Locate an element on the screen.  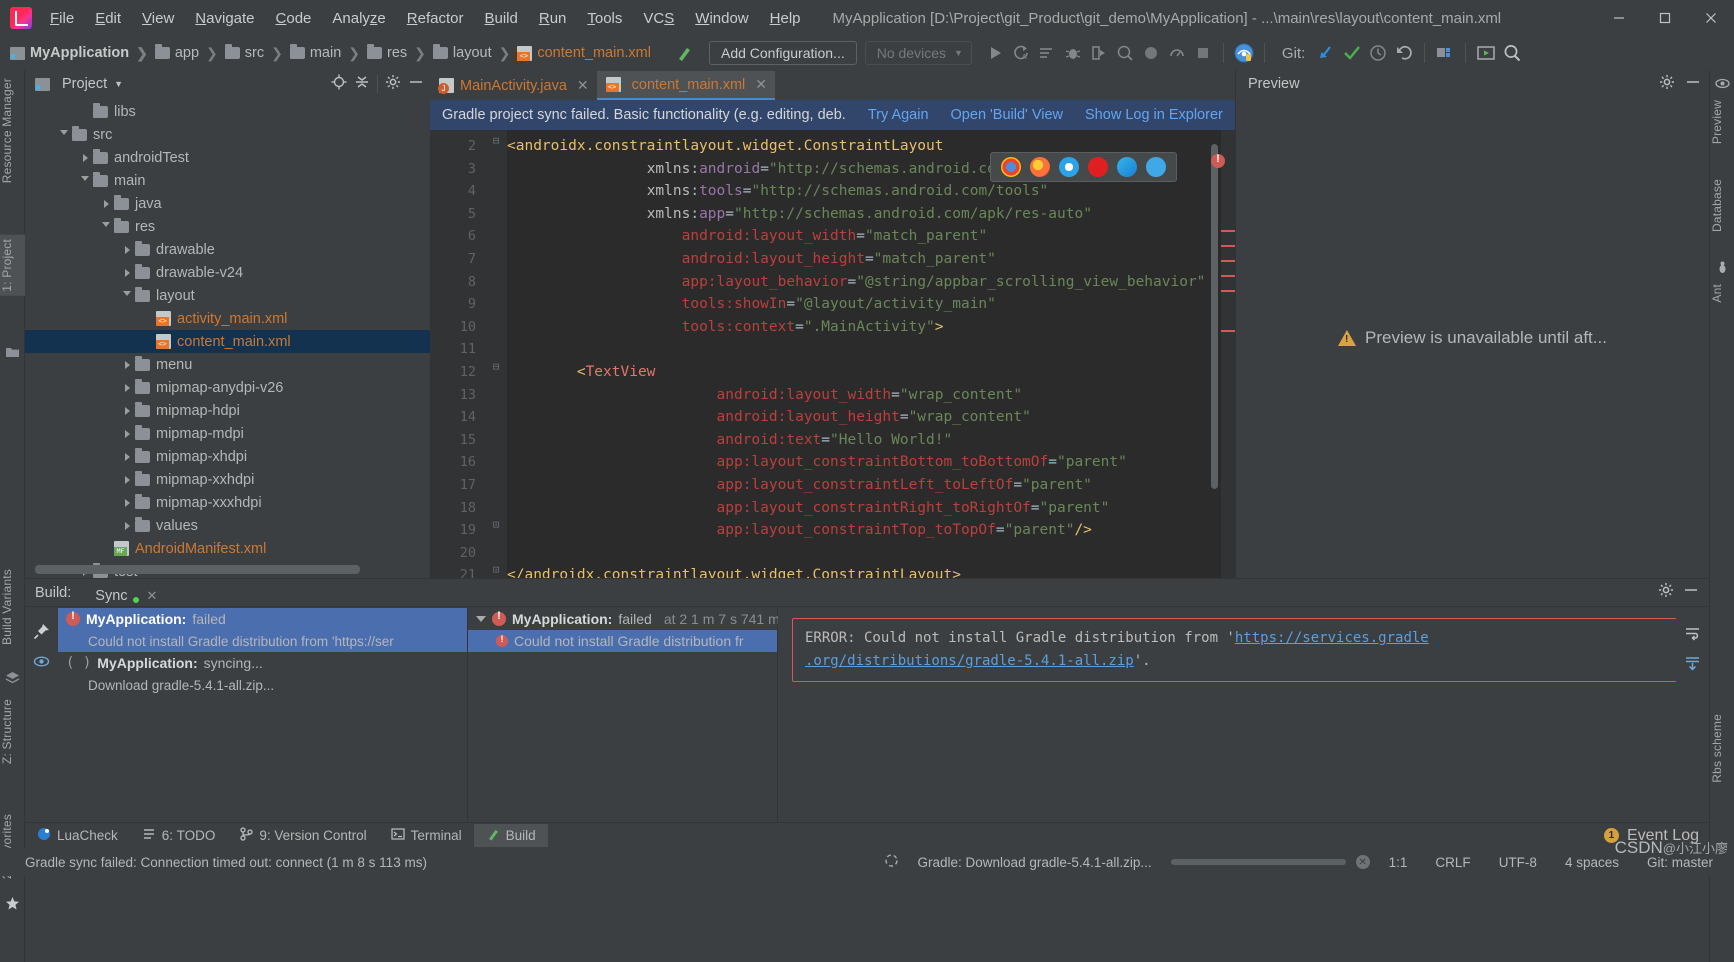
tree-item-mipmap-xxxhdpi: mipmap-xxxhdpi is located at coordinates (227, 502).